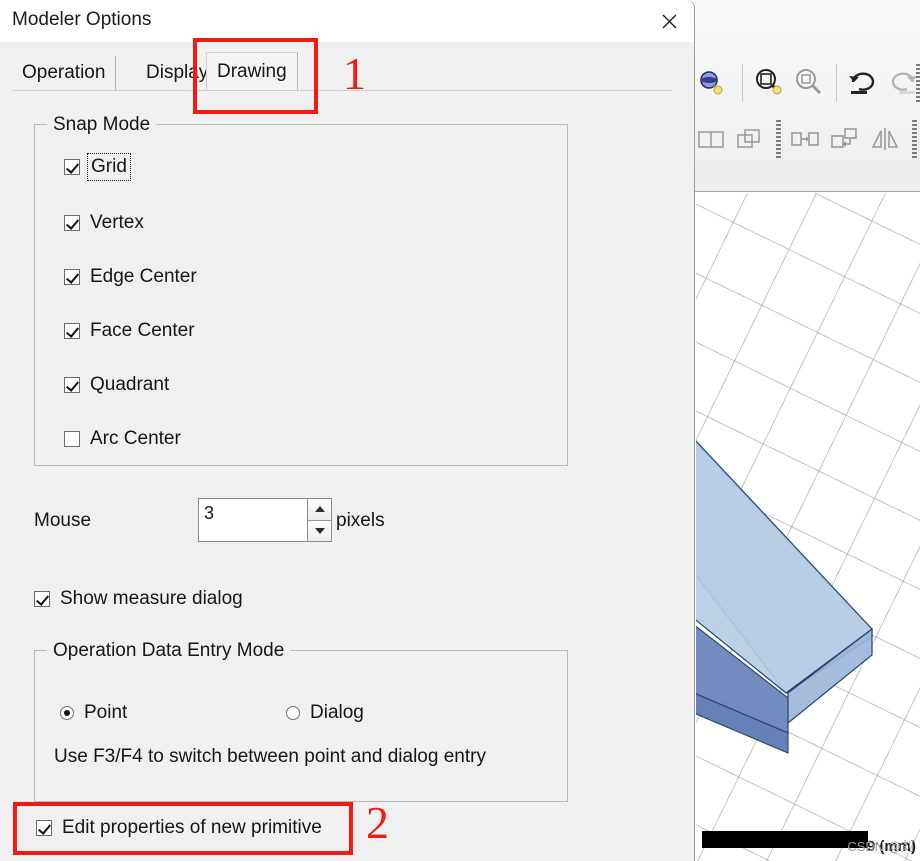 Image resolution: width=920 pixels, height=861 pixels. Describe the element at coordinates (253, 520) in the screenshot. I see `mouse-pixels-input: 3` at that location.